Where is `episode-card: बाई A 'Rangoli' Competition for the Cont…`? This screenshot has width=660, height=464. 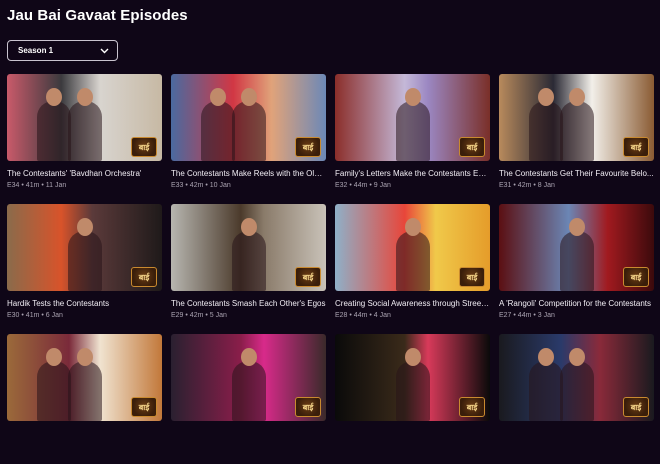
episode-card: बाई A 'Rangoli' Competition for the Cont… is located at coordinates (576, 269).